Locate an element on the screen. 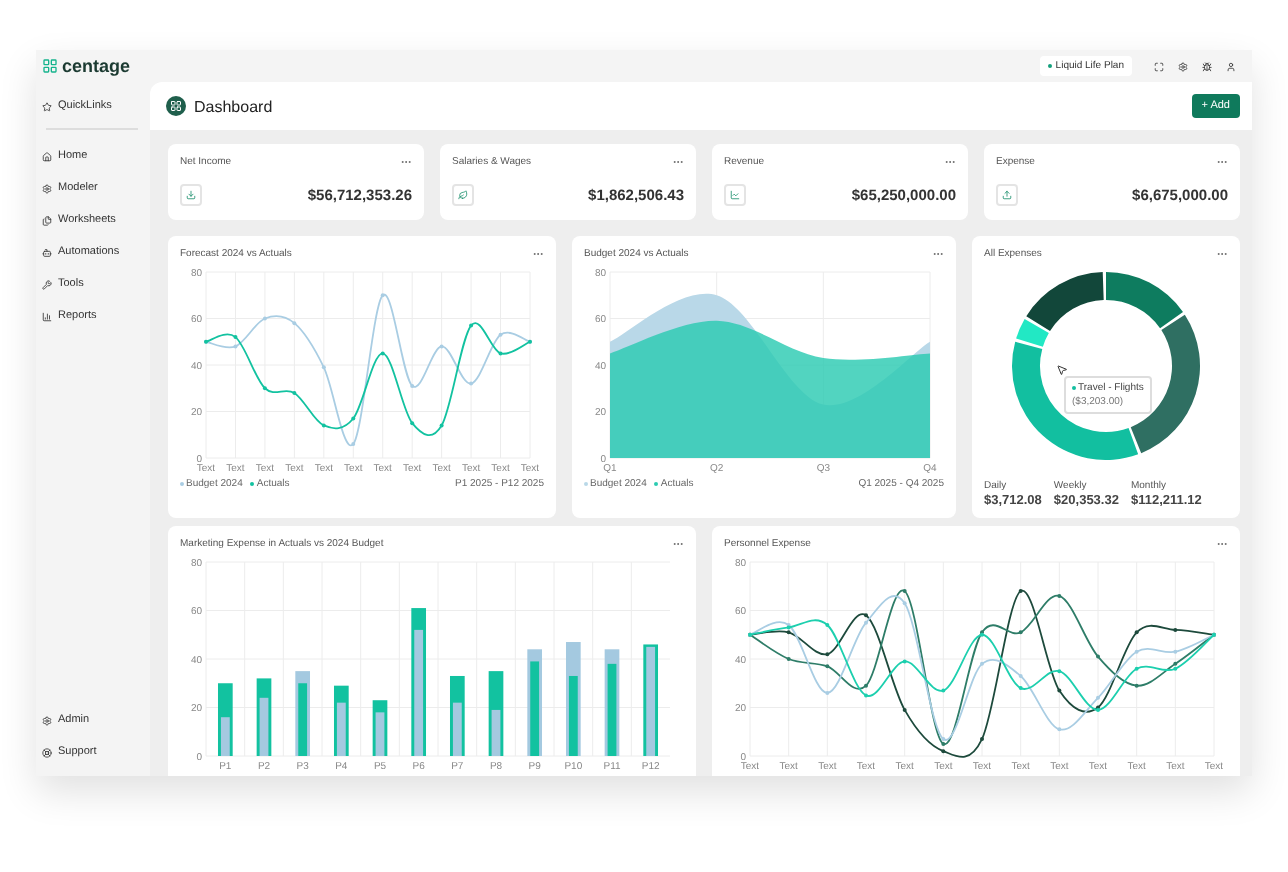  logo-text: centage is located at coordinates (96, 66).